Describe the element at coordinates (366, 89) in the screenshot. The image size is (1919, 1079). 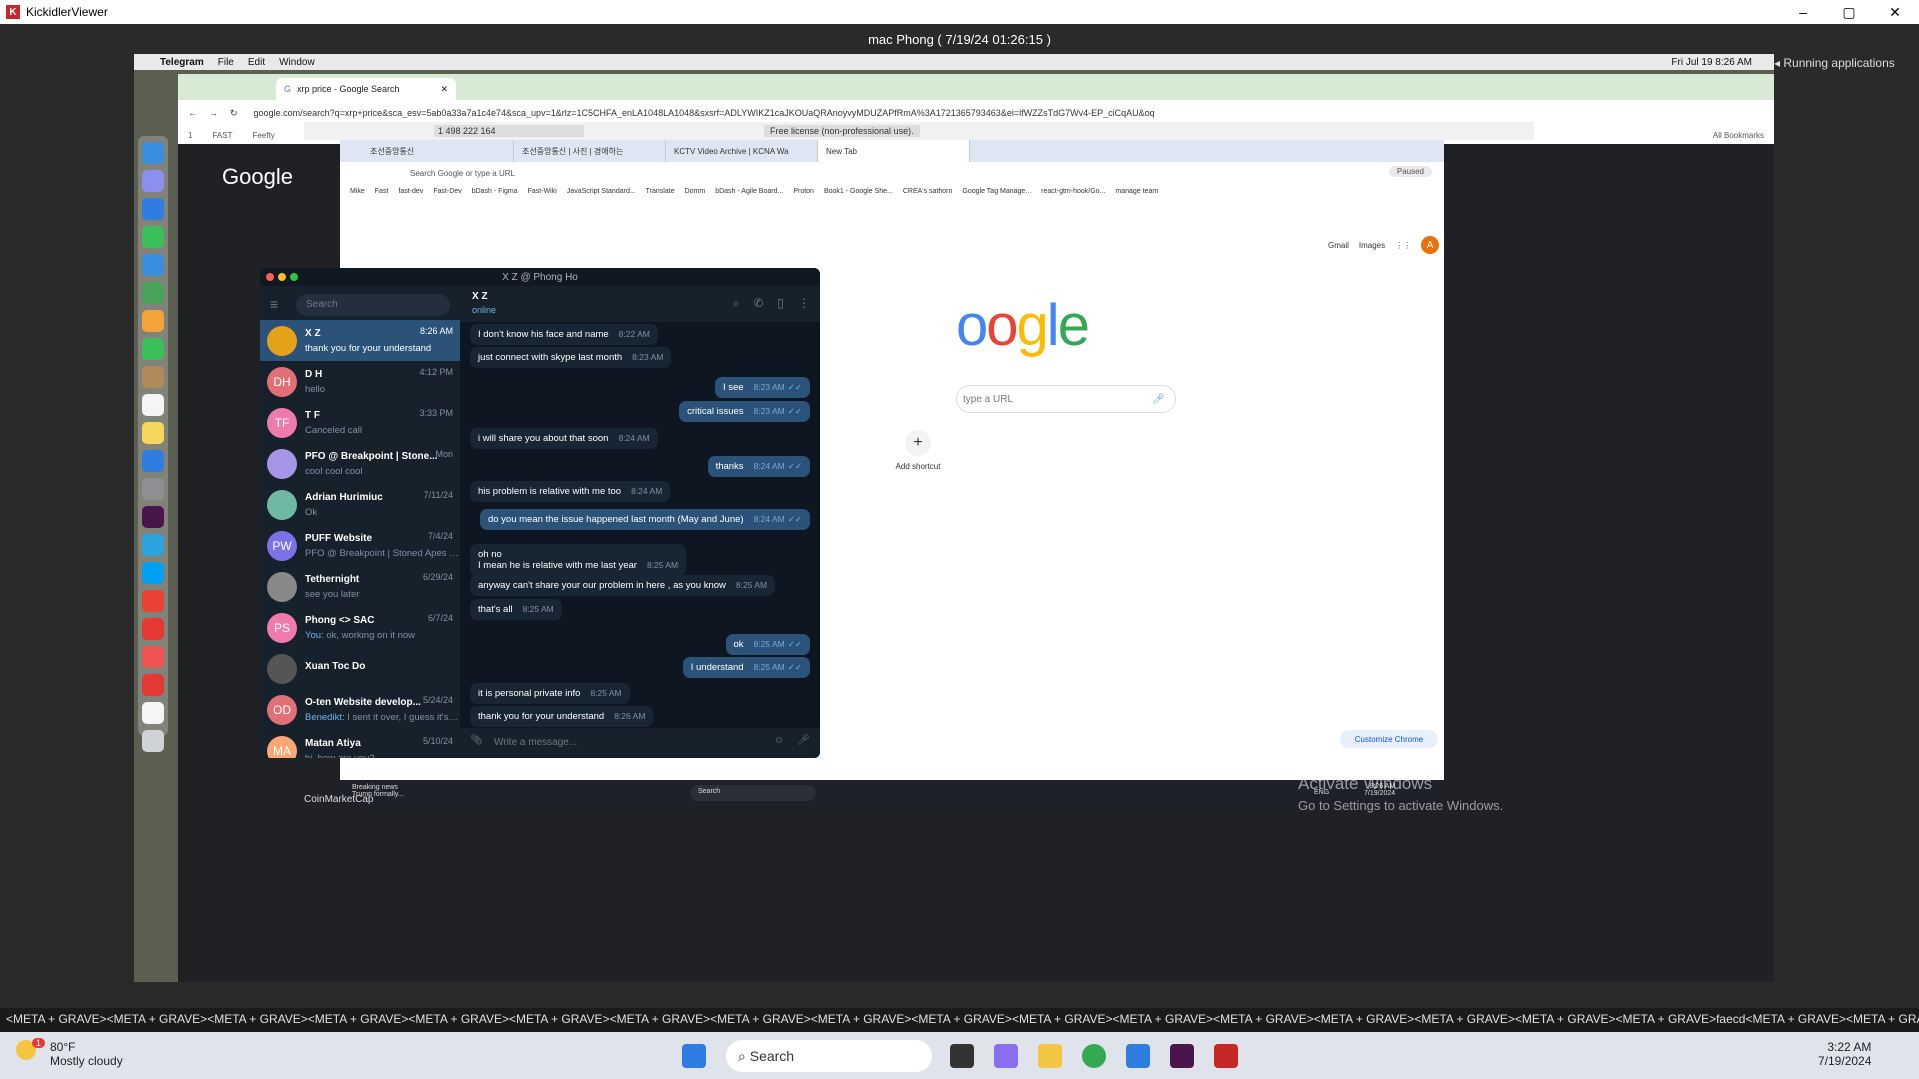
I see `tab-xrp-price: G xrp price - Google Search ✕` at that location.